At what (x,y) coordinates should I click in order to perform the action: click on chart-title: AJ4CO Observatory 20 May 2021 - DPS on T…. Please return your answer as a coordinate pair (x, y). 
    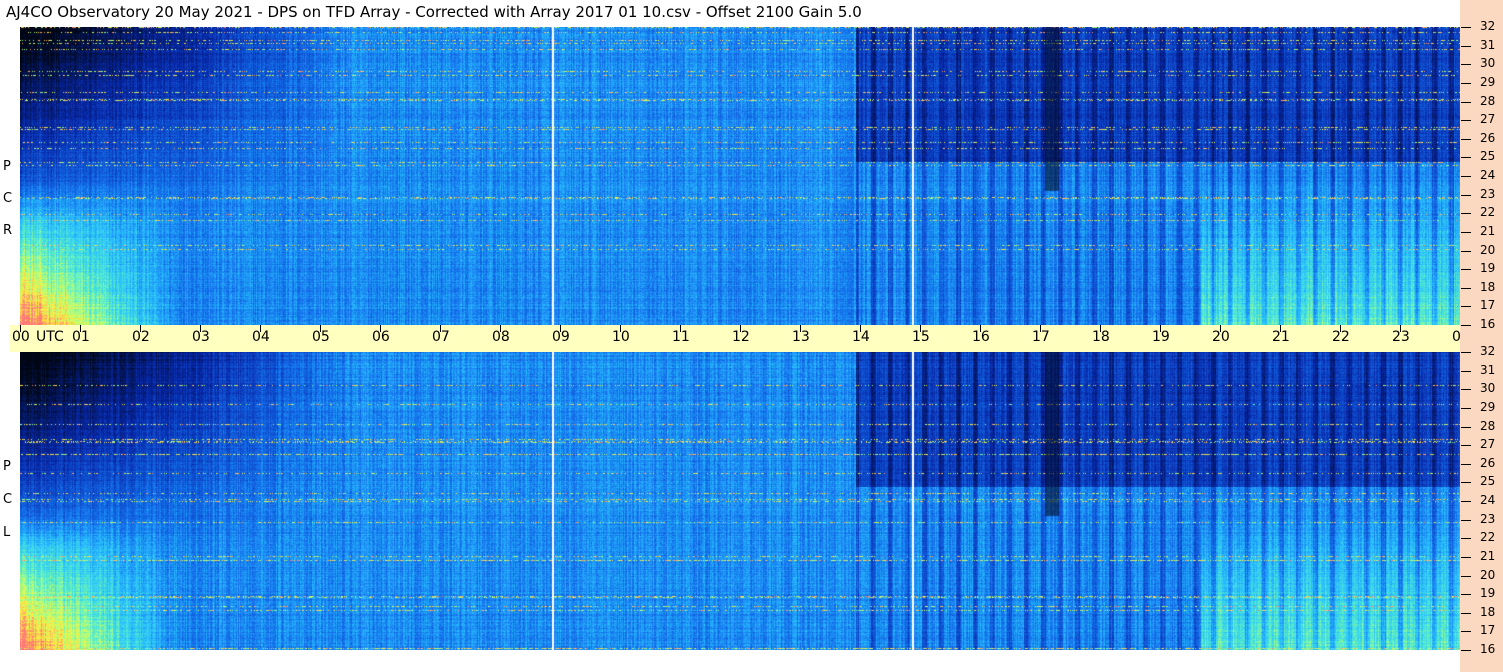
    Looking at the image, I should click on (434, 12).